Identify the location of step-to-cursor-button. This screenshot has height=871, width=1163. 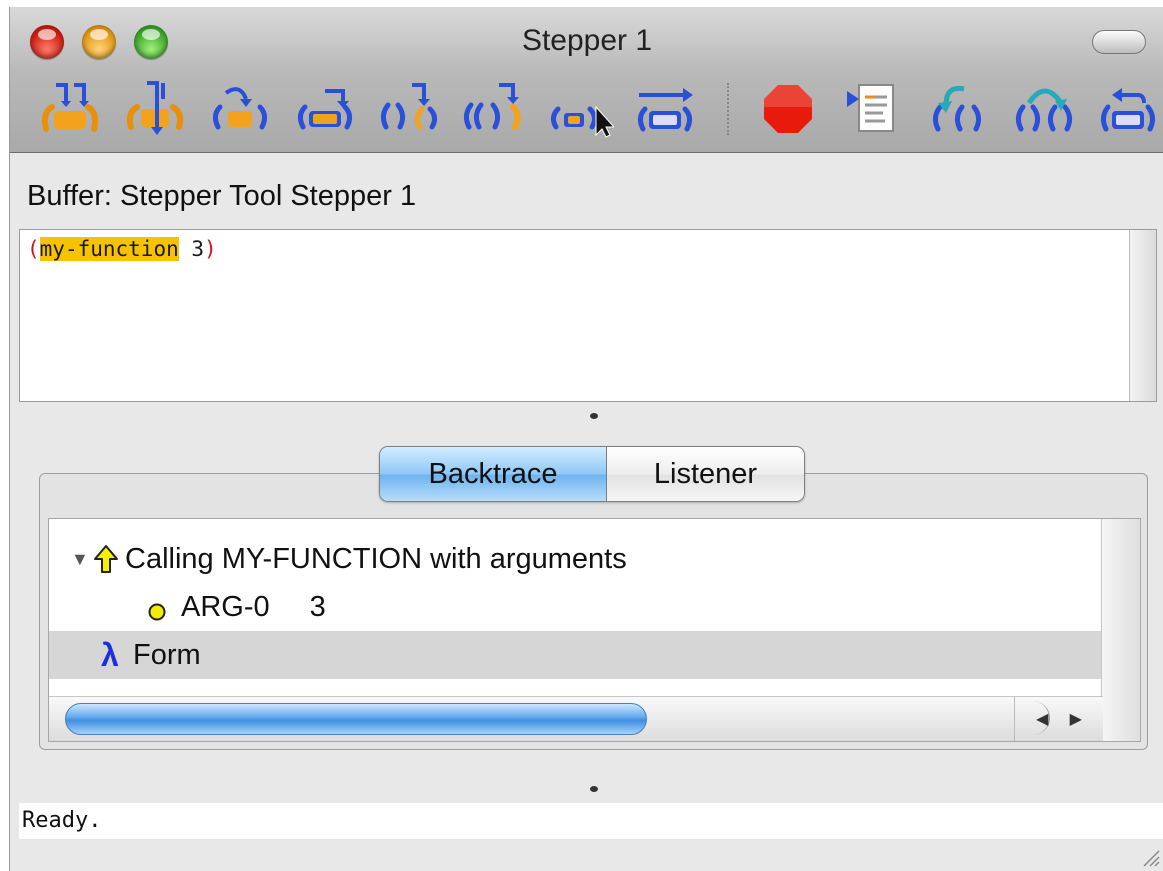
(580, 108).